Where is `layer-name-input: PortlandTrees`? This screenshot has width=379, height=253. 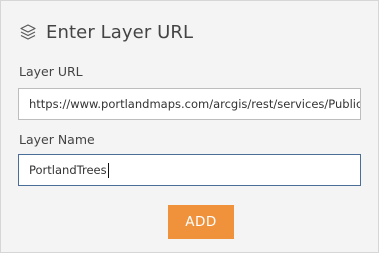 layer-name-input: PortlandTrees is located at coordinates (189, 170).